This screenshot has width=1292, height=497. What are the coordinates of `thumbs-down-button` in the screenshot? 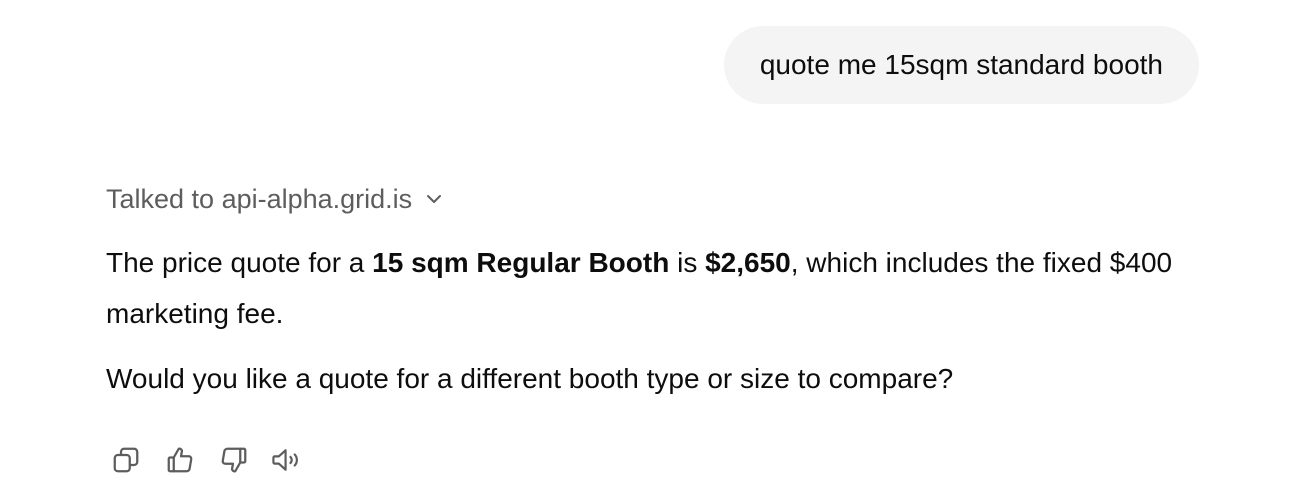 It's located at (234, 460).